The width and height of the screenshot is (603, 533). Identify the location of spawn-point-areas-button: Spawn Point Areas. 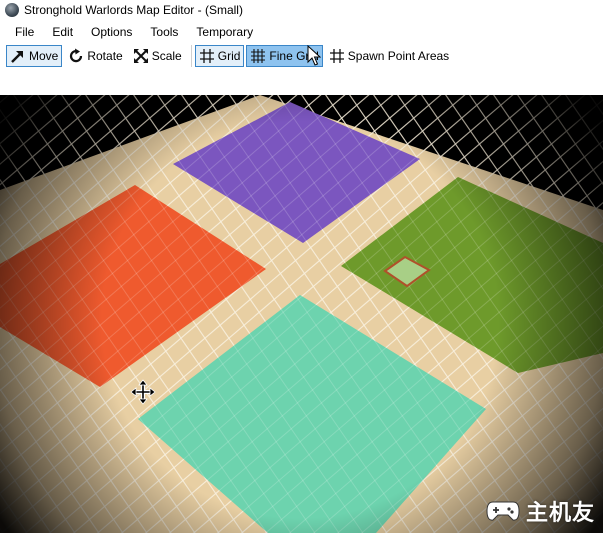
(389, 56).